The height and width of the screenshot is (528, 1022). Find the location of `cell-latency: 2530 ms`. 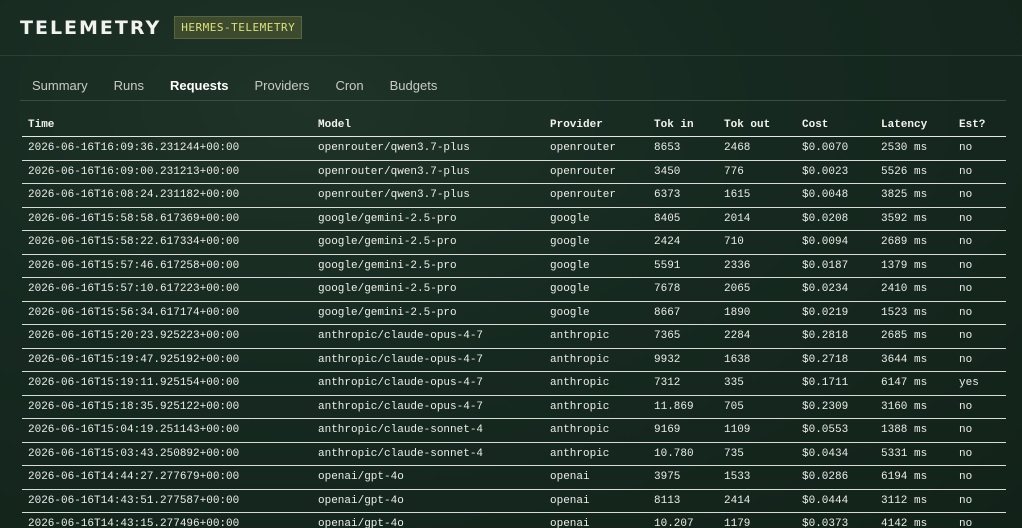

cell-latency: 2530 ms is located at coordinates (914, 148).